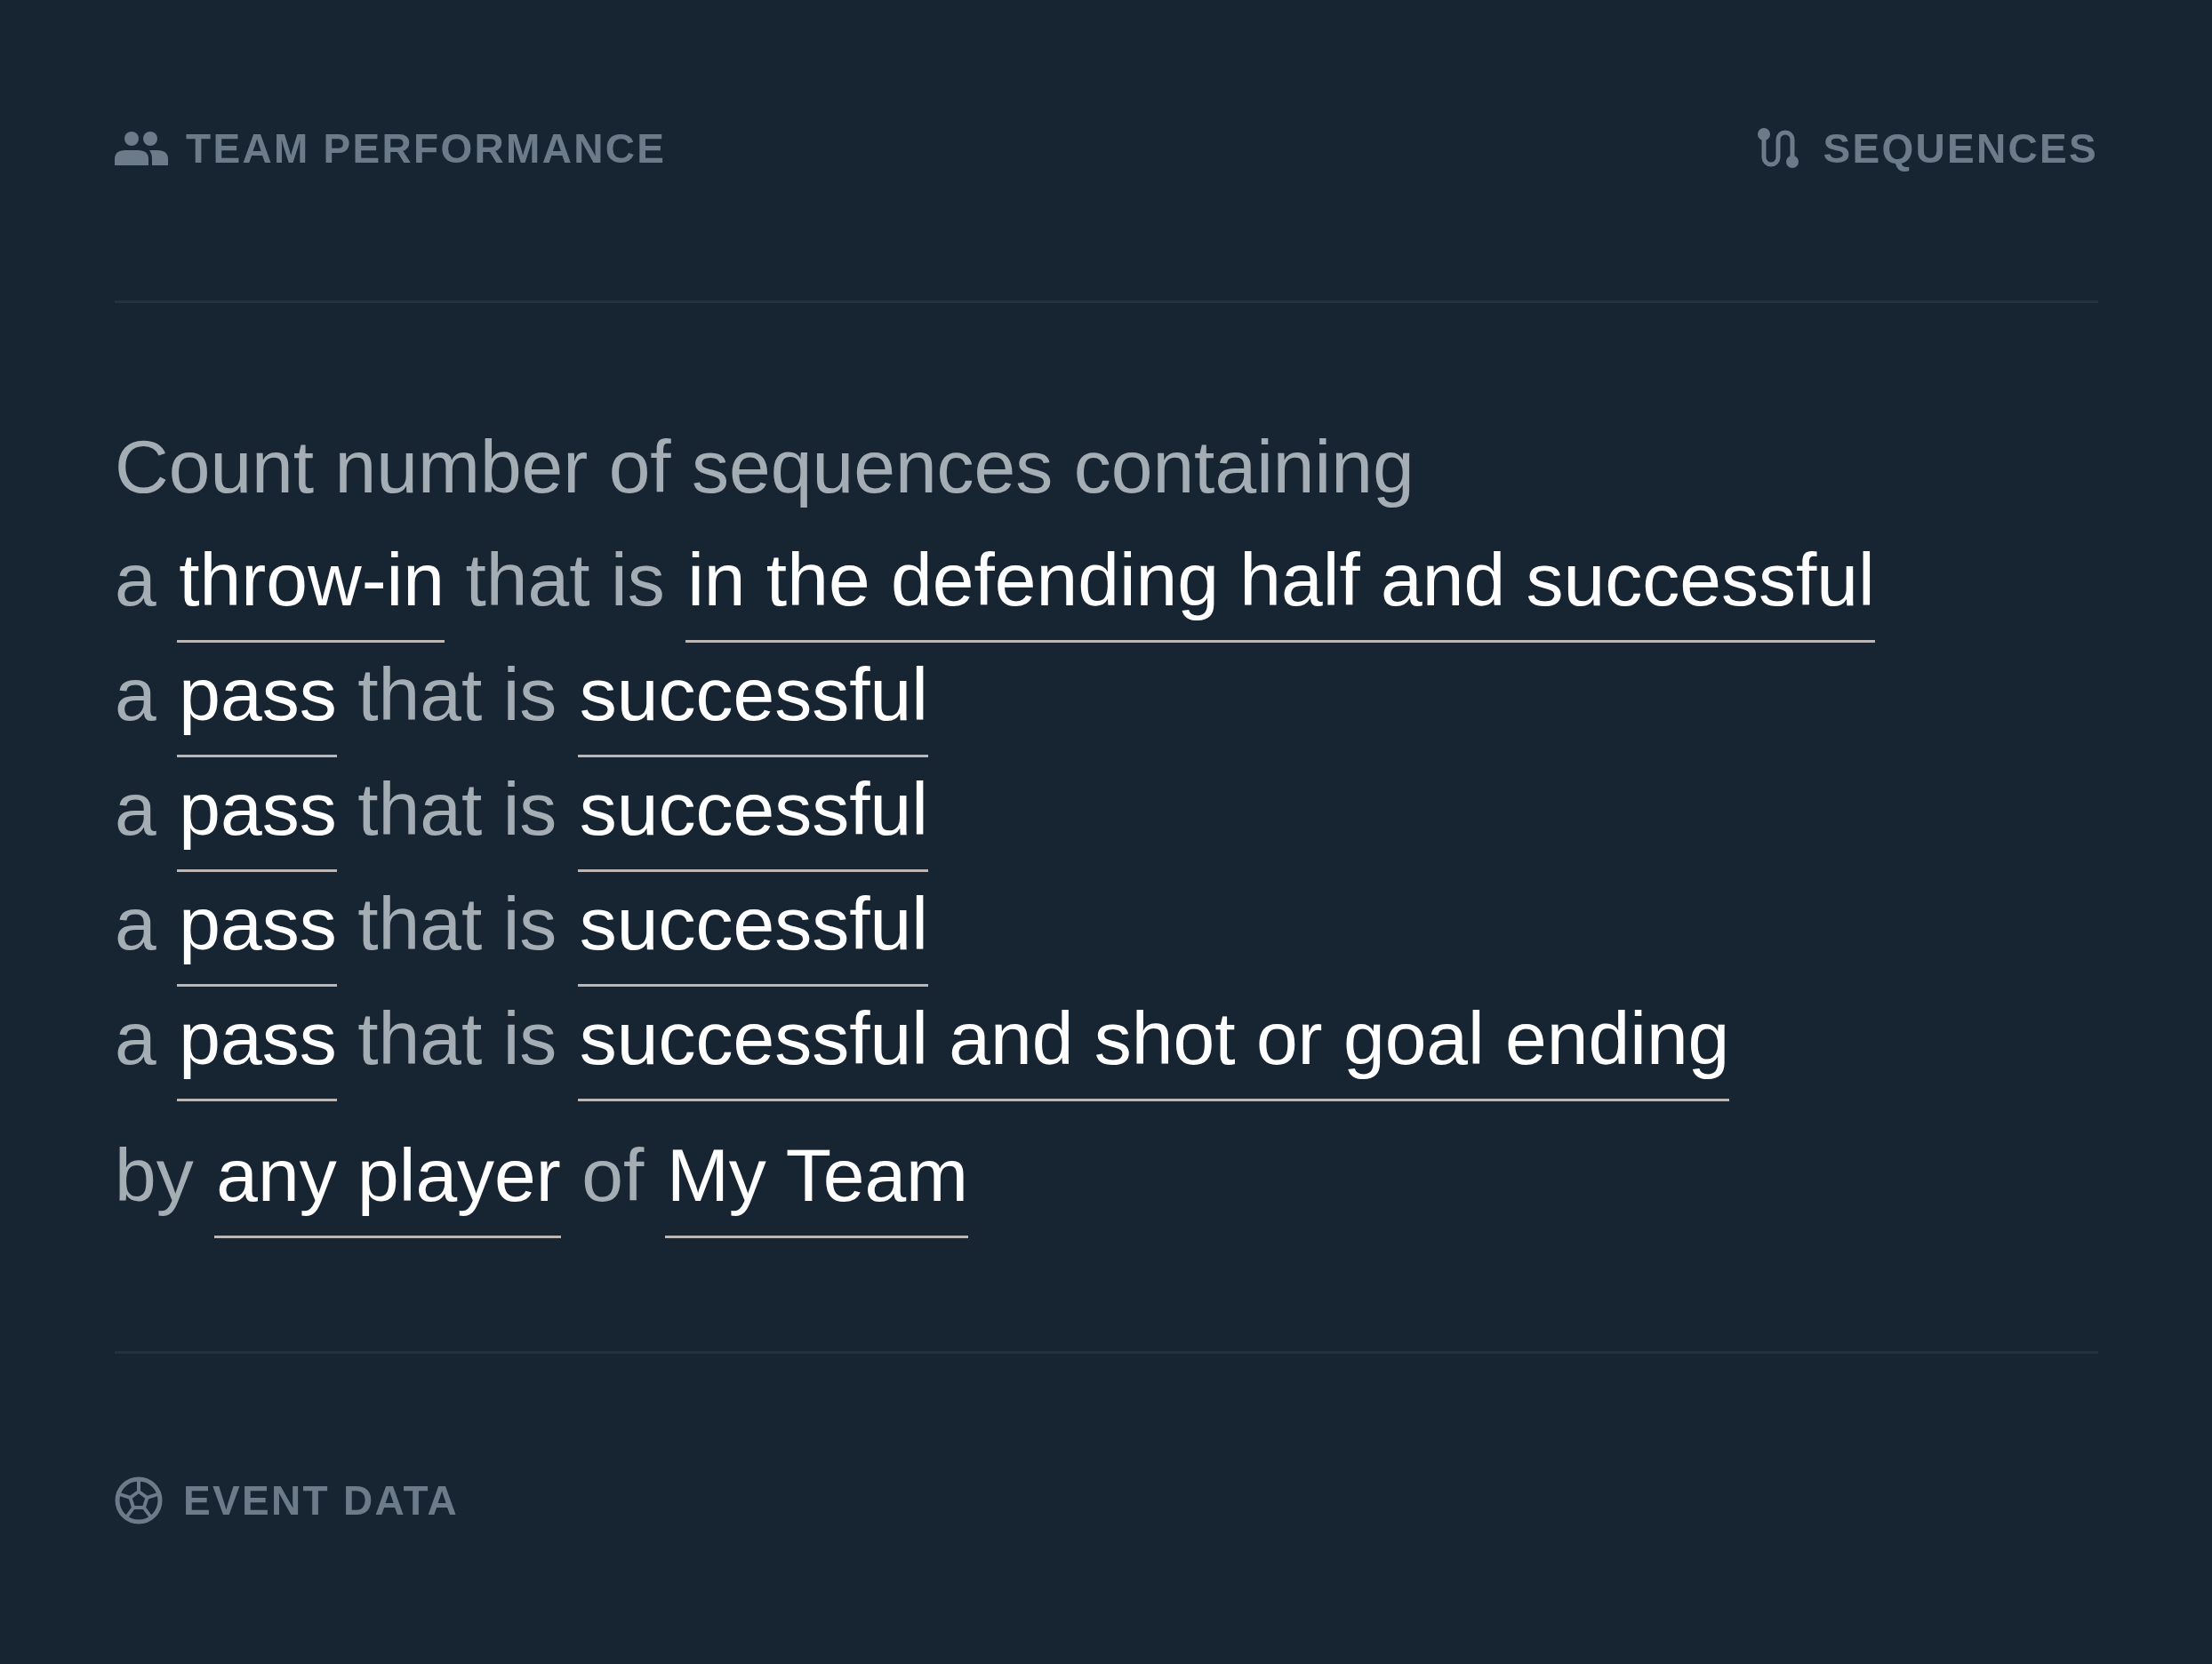 The image size is (2212, 1664). What do you see at coordinates (1280, 591) in the screenshot?
I see `condition-selector: in the defending half and successful` at bounding box center [1280, 591].